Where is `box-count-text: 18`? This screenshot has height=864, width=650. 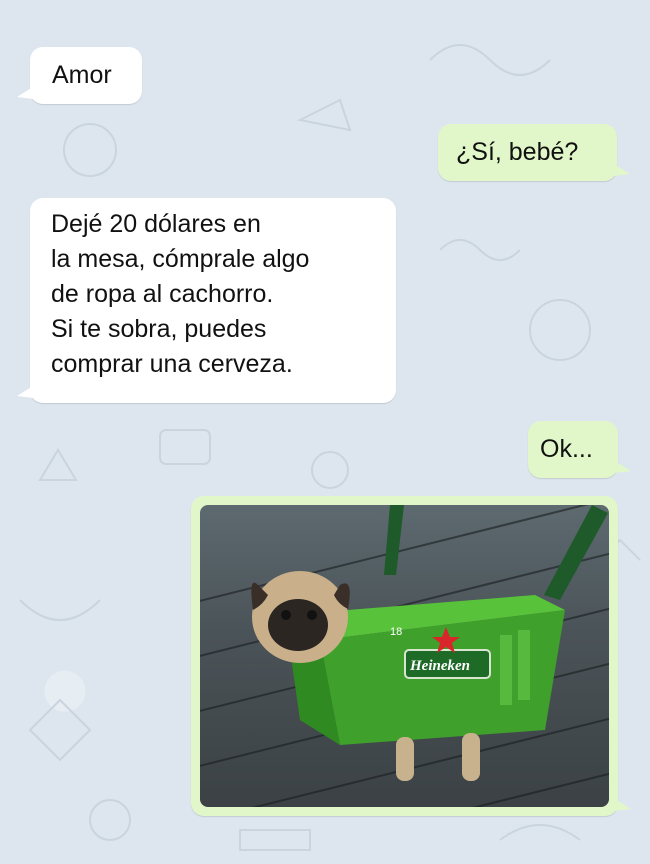 box-count-text: 18 is located at coordinates (396, 632).